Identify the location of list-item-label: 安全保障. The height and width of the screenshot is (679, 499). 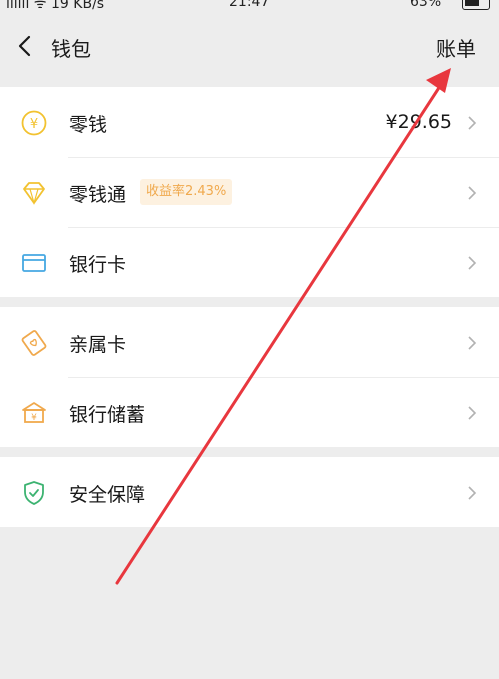
(107, 495).